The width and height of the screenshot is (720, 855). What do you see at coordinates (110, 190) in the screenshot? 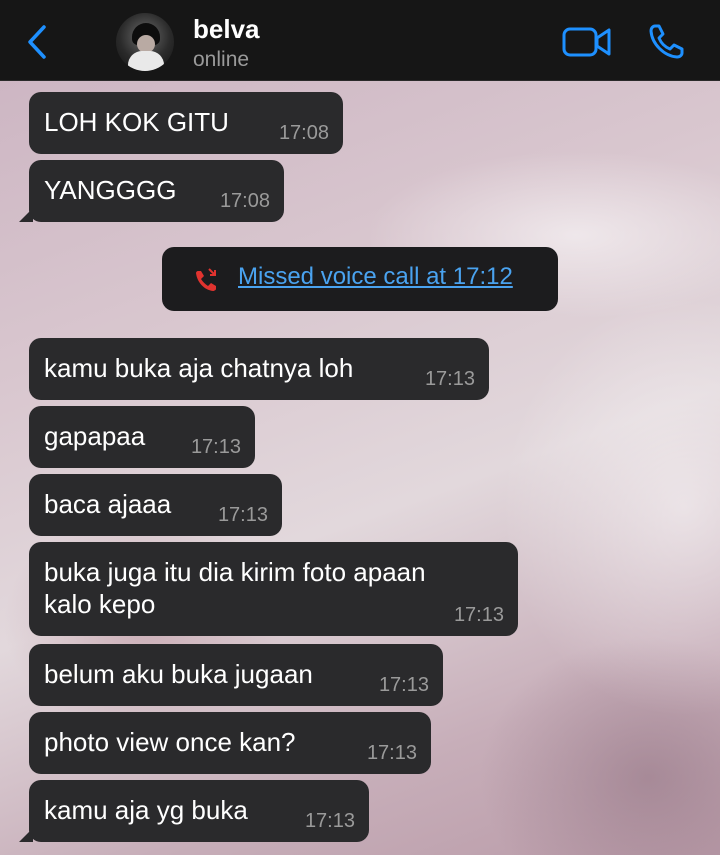
I see `message-text: YANGGGG` at bounding box center [110, 190].